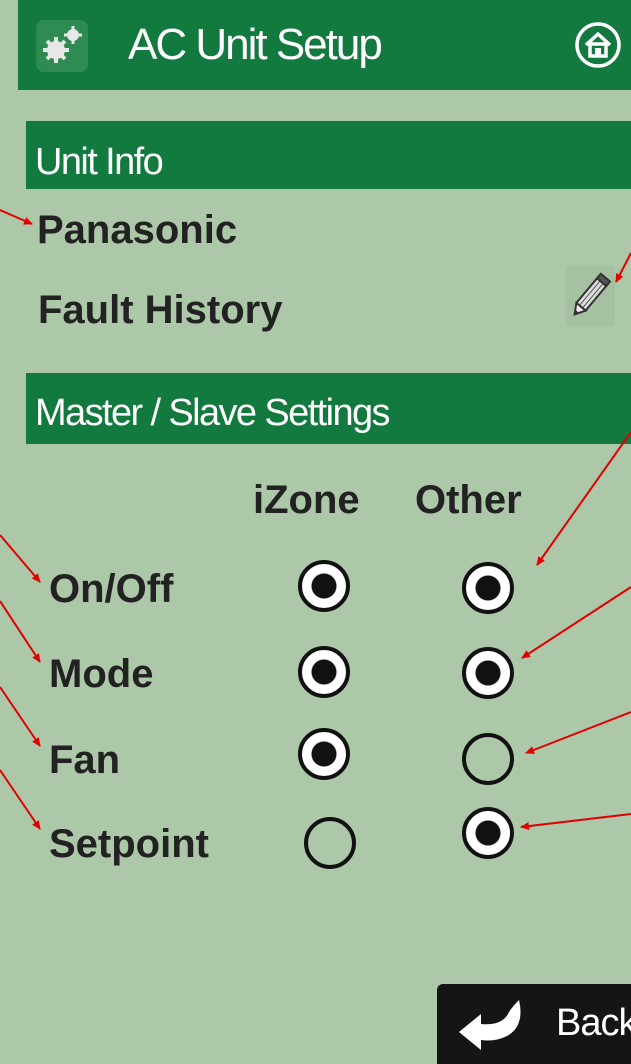 This screenshot has height=1064, width=631. I want to click on annotation-arrow-fan-label, so click(20, 716).